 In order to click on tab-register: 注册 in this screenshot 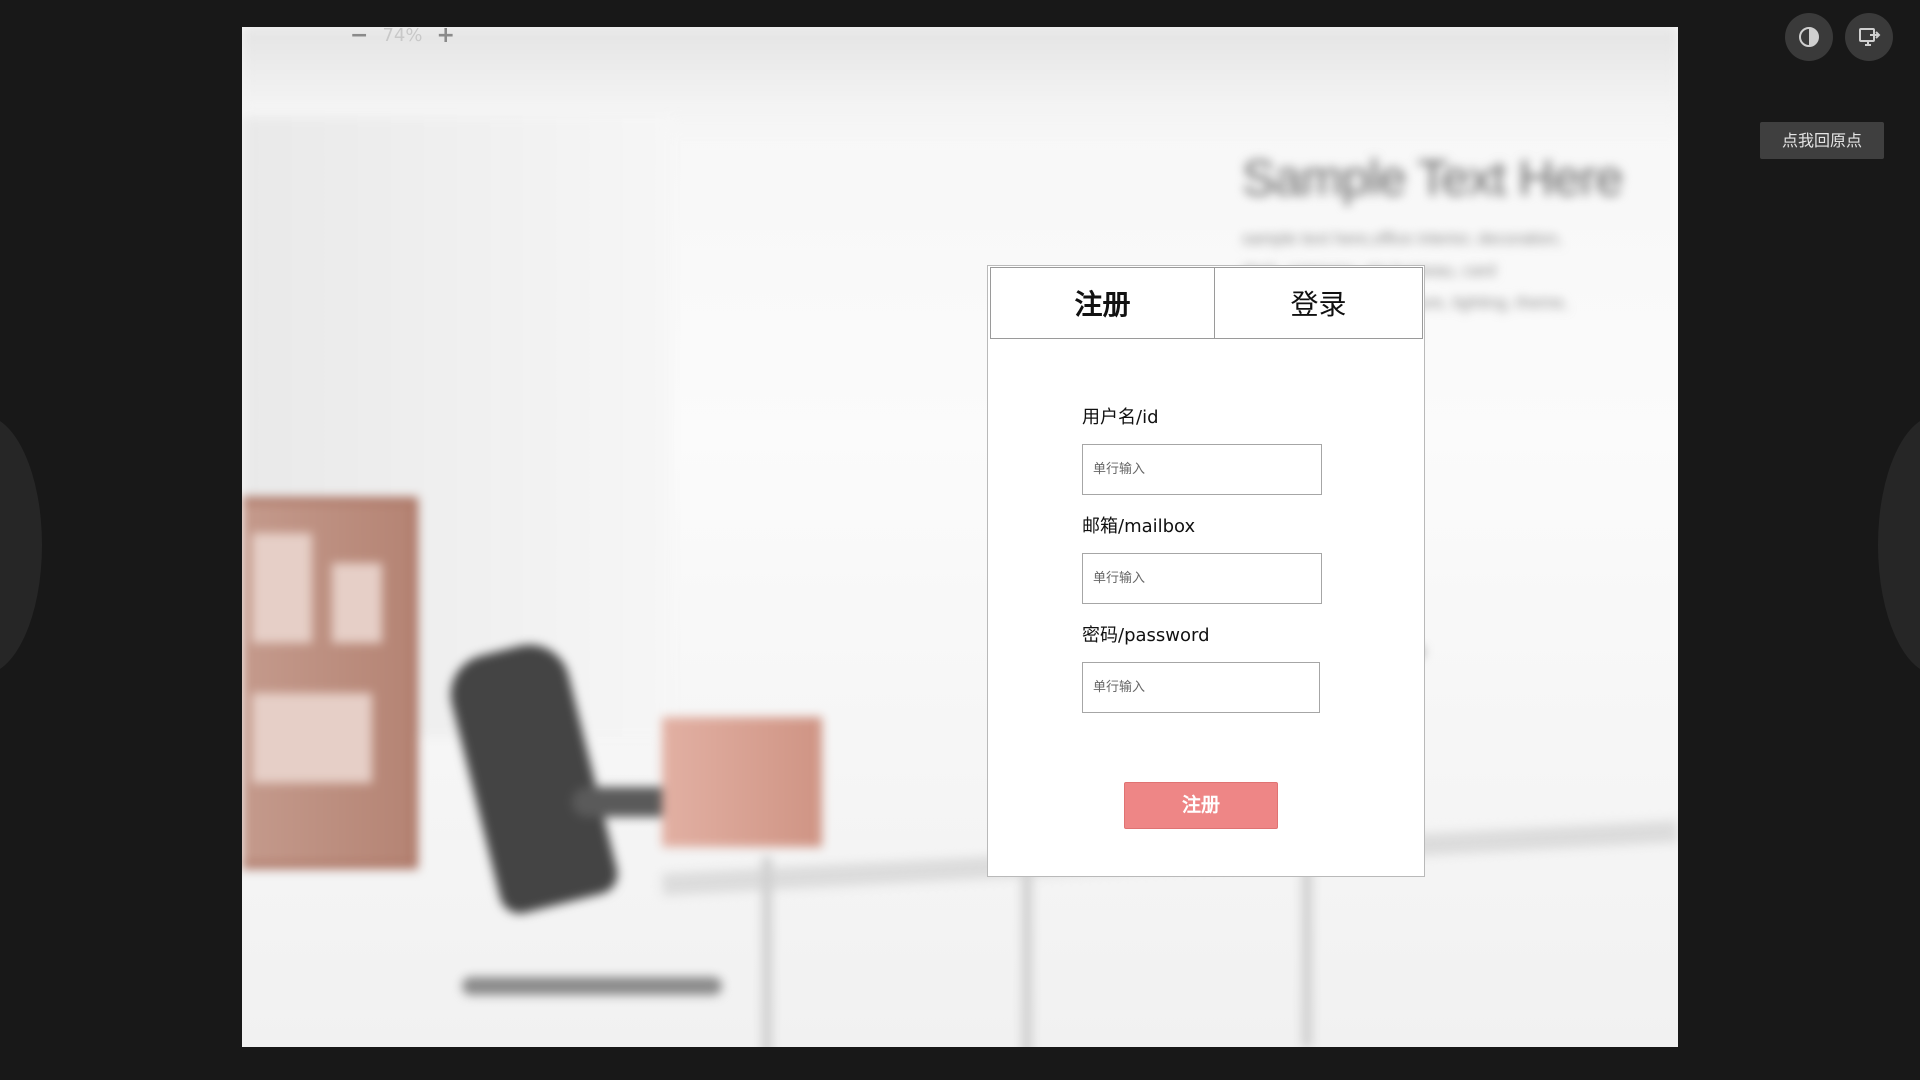, I will do `click(1102, 303)`.